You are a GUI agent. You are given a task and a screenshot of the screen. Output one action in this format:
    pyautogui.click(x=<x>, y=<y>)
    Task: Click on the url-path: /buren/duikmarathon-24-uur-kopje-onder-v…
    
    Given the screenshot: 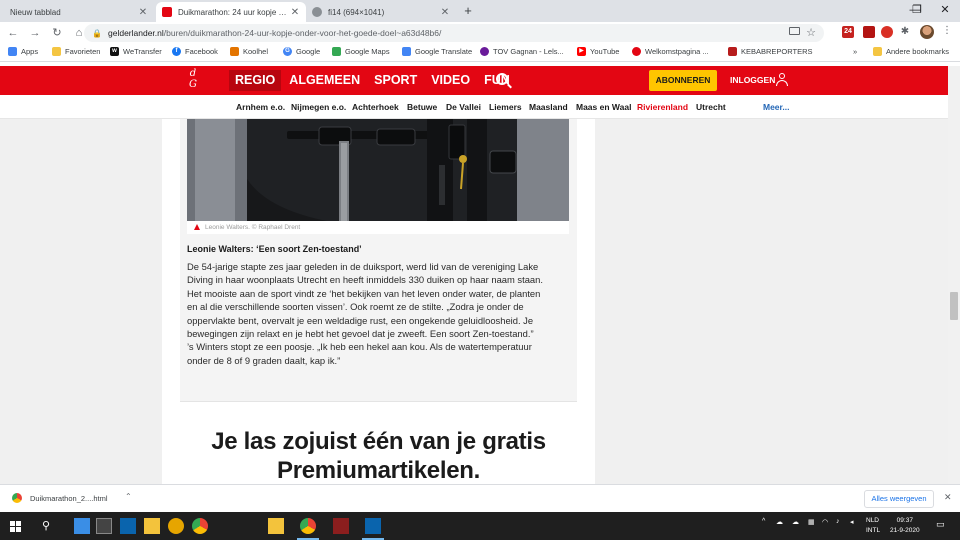 What is the action you would take?
    pyautogui.click(x=302, y=33)
    